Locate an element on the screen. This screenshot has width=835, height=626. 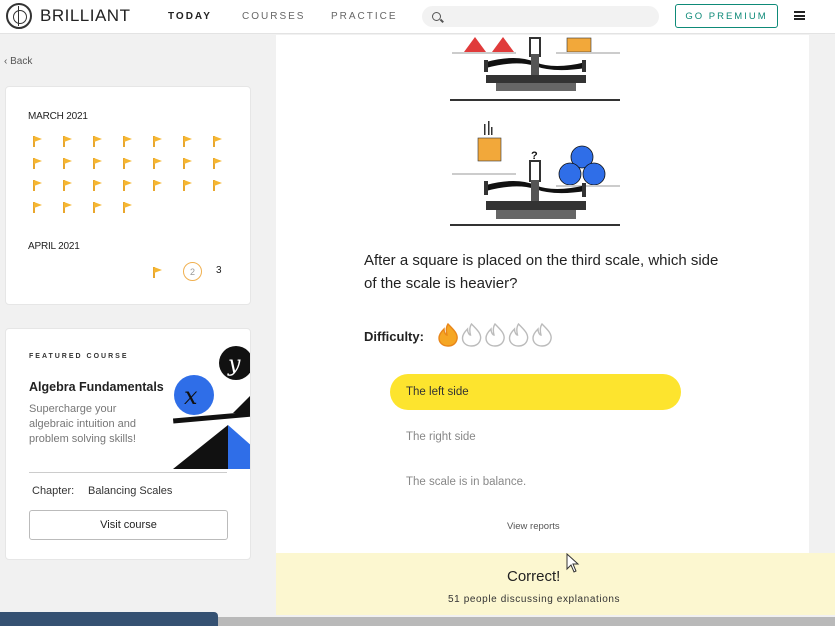
course-title: Algebra Fundamentals is located at coordinates (96, 387).